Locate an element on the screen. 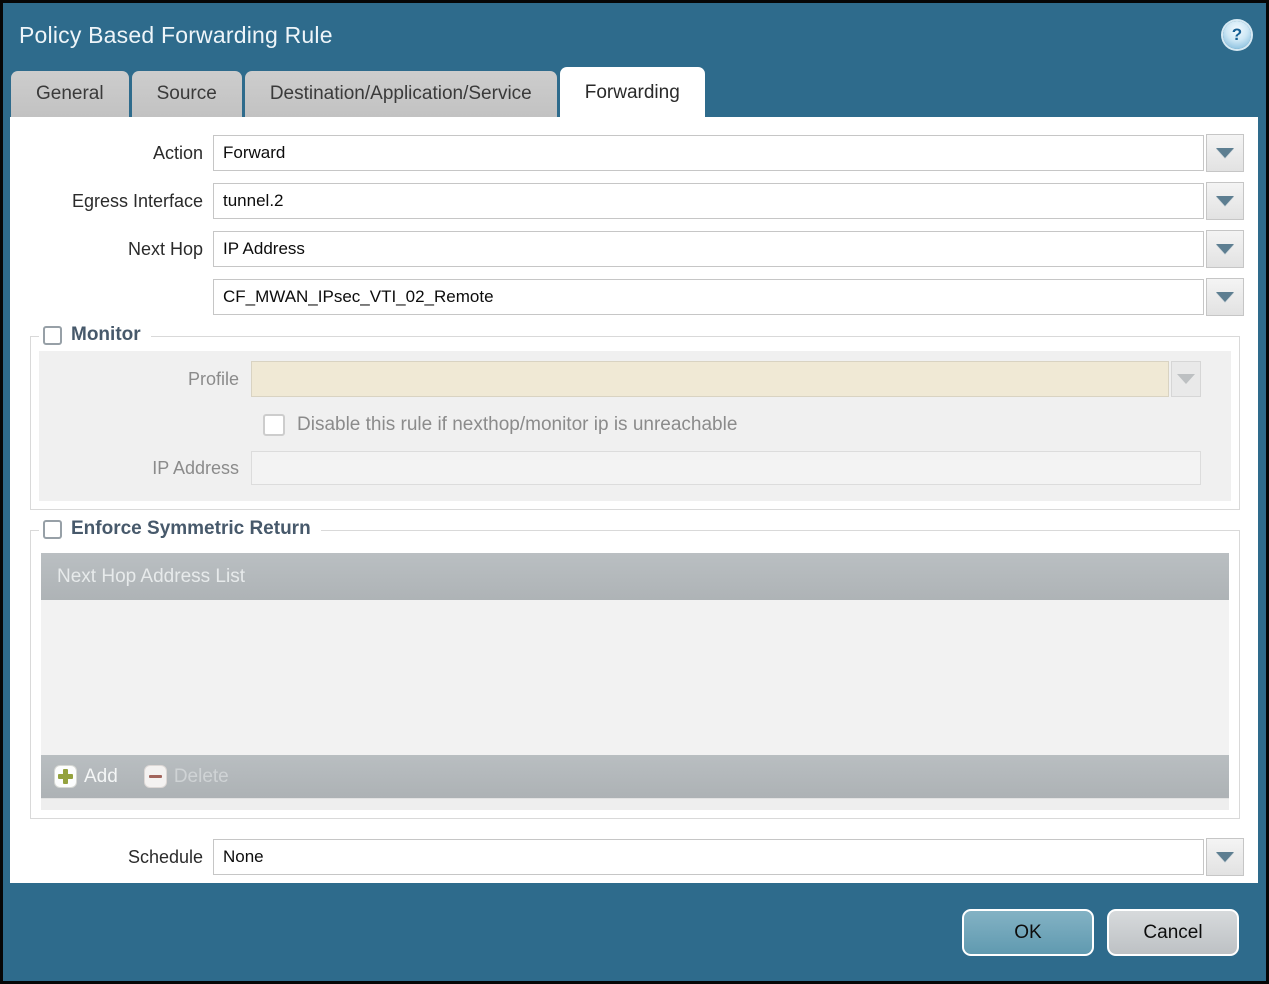 This screenshot has width=1269, height=984. next-hop-dropdown-button is located at coordinates (1225, 249).